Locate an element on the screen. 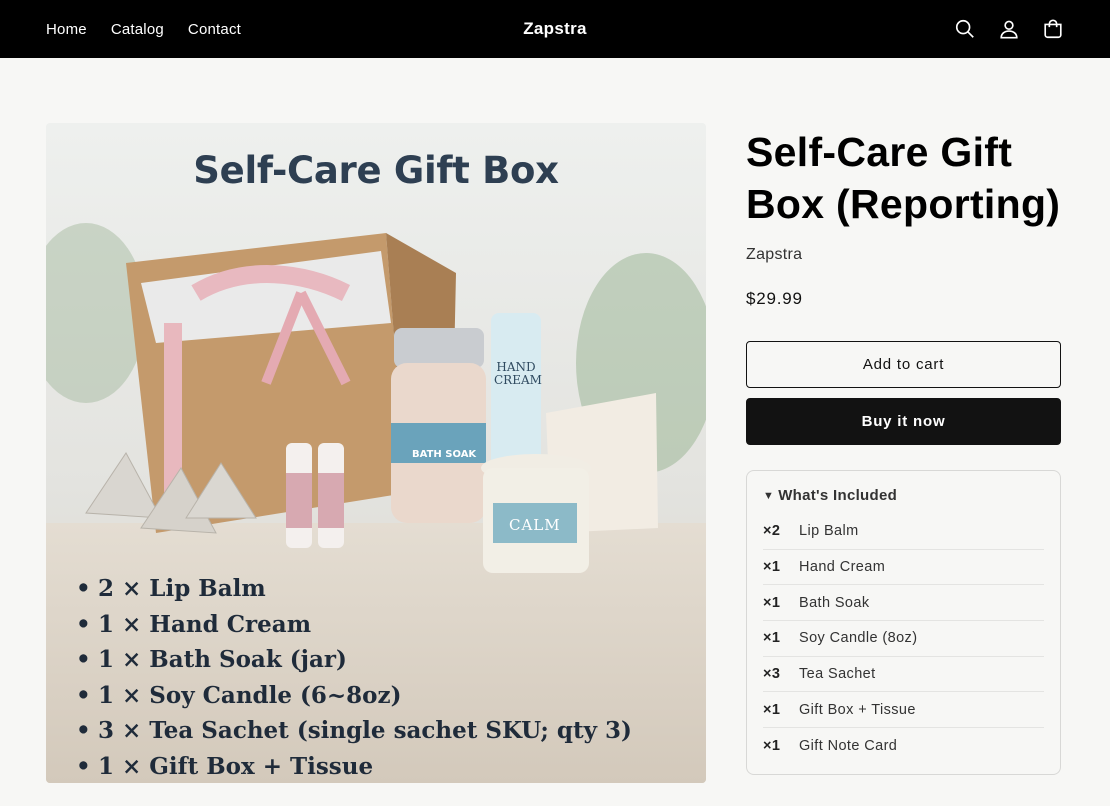 The height and width of the screenshot is (806, 1110). included-item: ×1 Gift Box + Tissue is located at coordinates (903, 710).